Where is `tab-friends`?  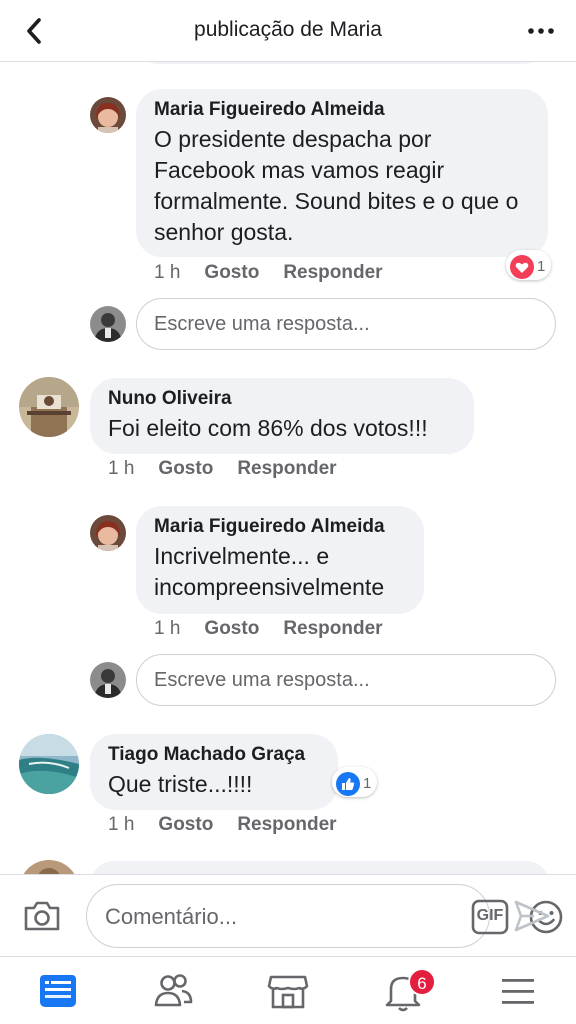
tab-friends is located at coordinates (173, 991).